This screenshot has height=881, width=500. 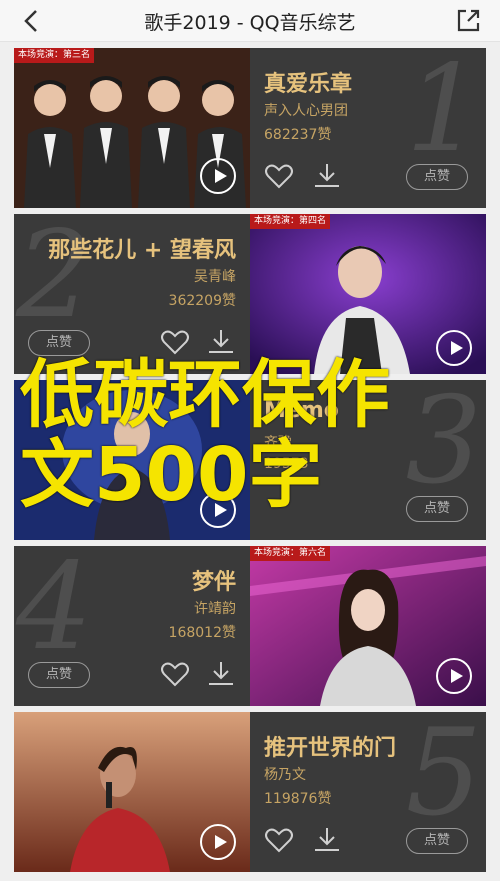 What do you see at coordinates (286, 464) in the screenshot?
I see `like-count: 19573` at bounding box center [286, 464].